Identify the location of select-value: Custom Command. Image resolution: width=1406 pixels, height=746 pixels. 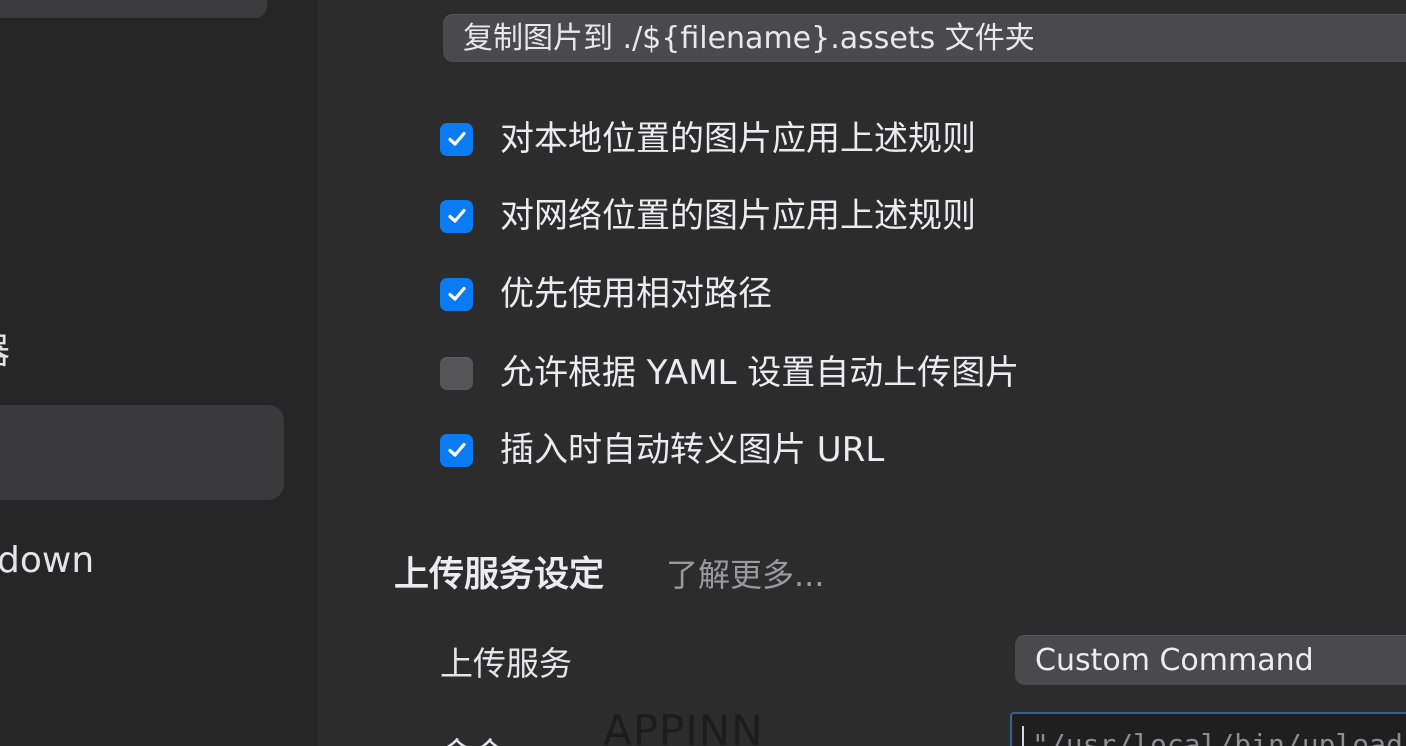
(1174, 660).